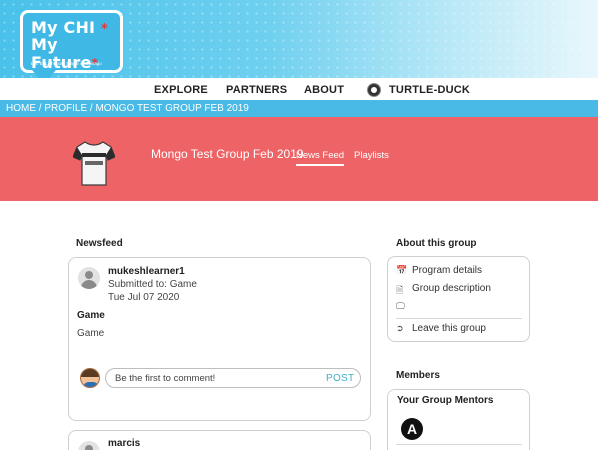 This screenshot has width=598, height=450. I want to click on mentor-avatar: A, so click(412, 429).